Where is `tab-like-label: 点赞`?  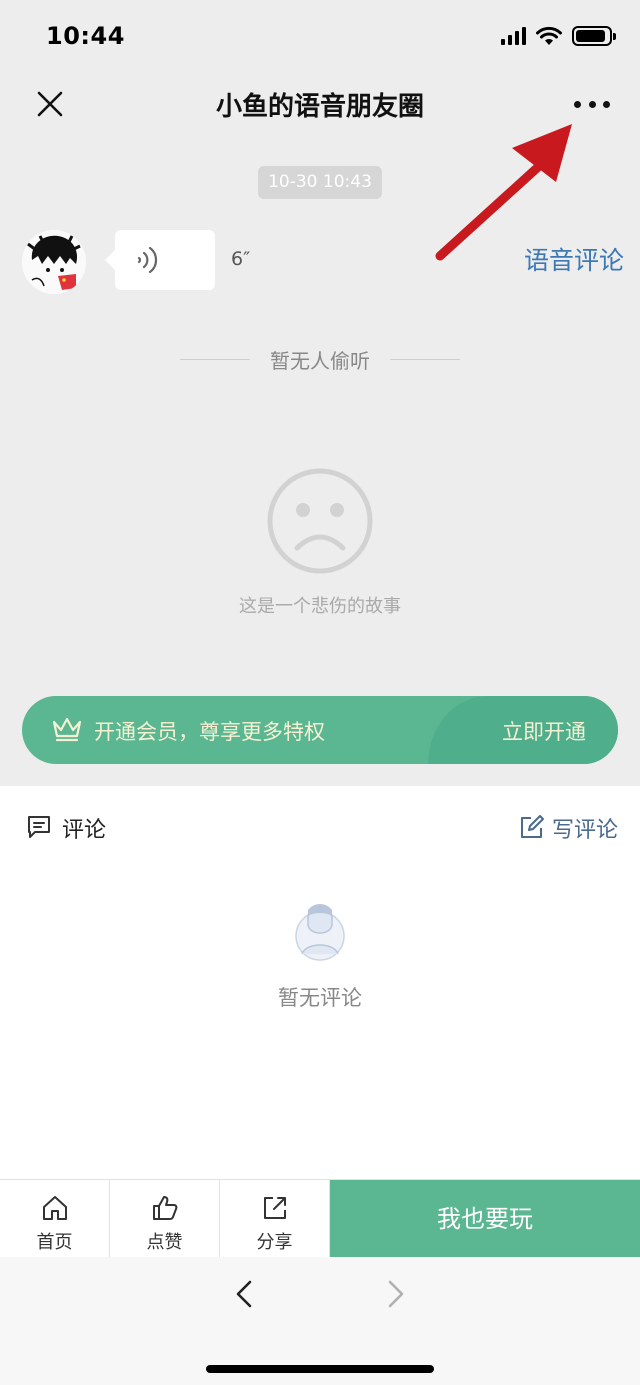 tab-like-label: 点赞 is located at coordinates (164, 1242).